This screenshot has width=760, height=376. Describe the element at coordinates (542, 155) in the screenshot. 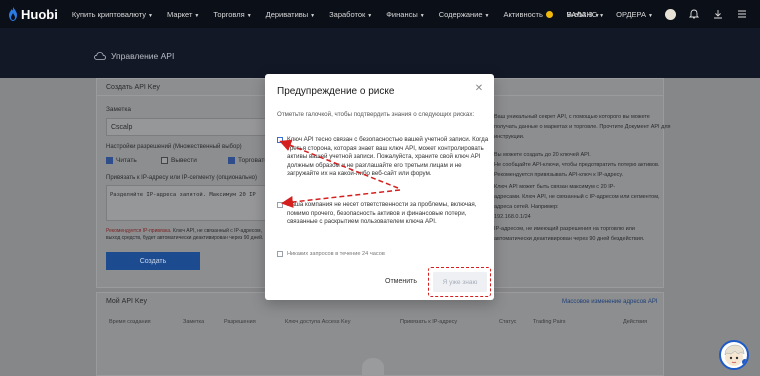

I see `api-note-line: Вы можете создать до 20 ключей API.` at that location.